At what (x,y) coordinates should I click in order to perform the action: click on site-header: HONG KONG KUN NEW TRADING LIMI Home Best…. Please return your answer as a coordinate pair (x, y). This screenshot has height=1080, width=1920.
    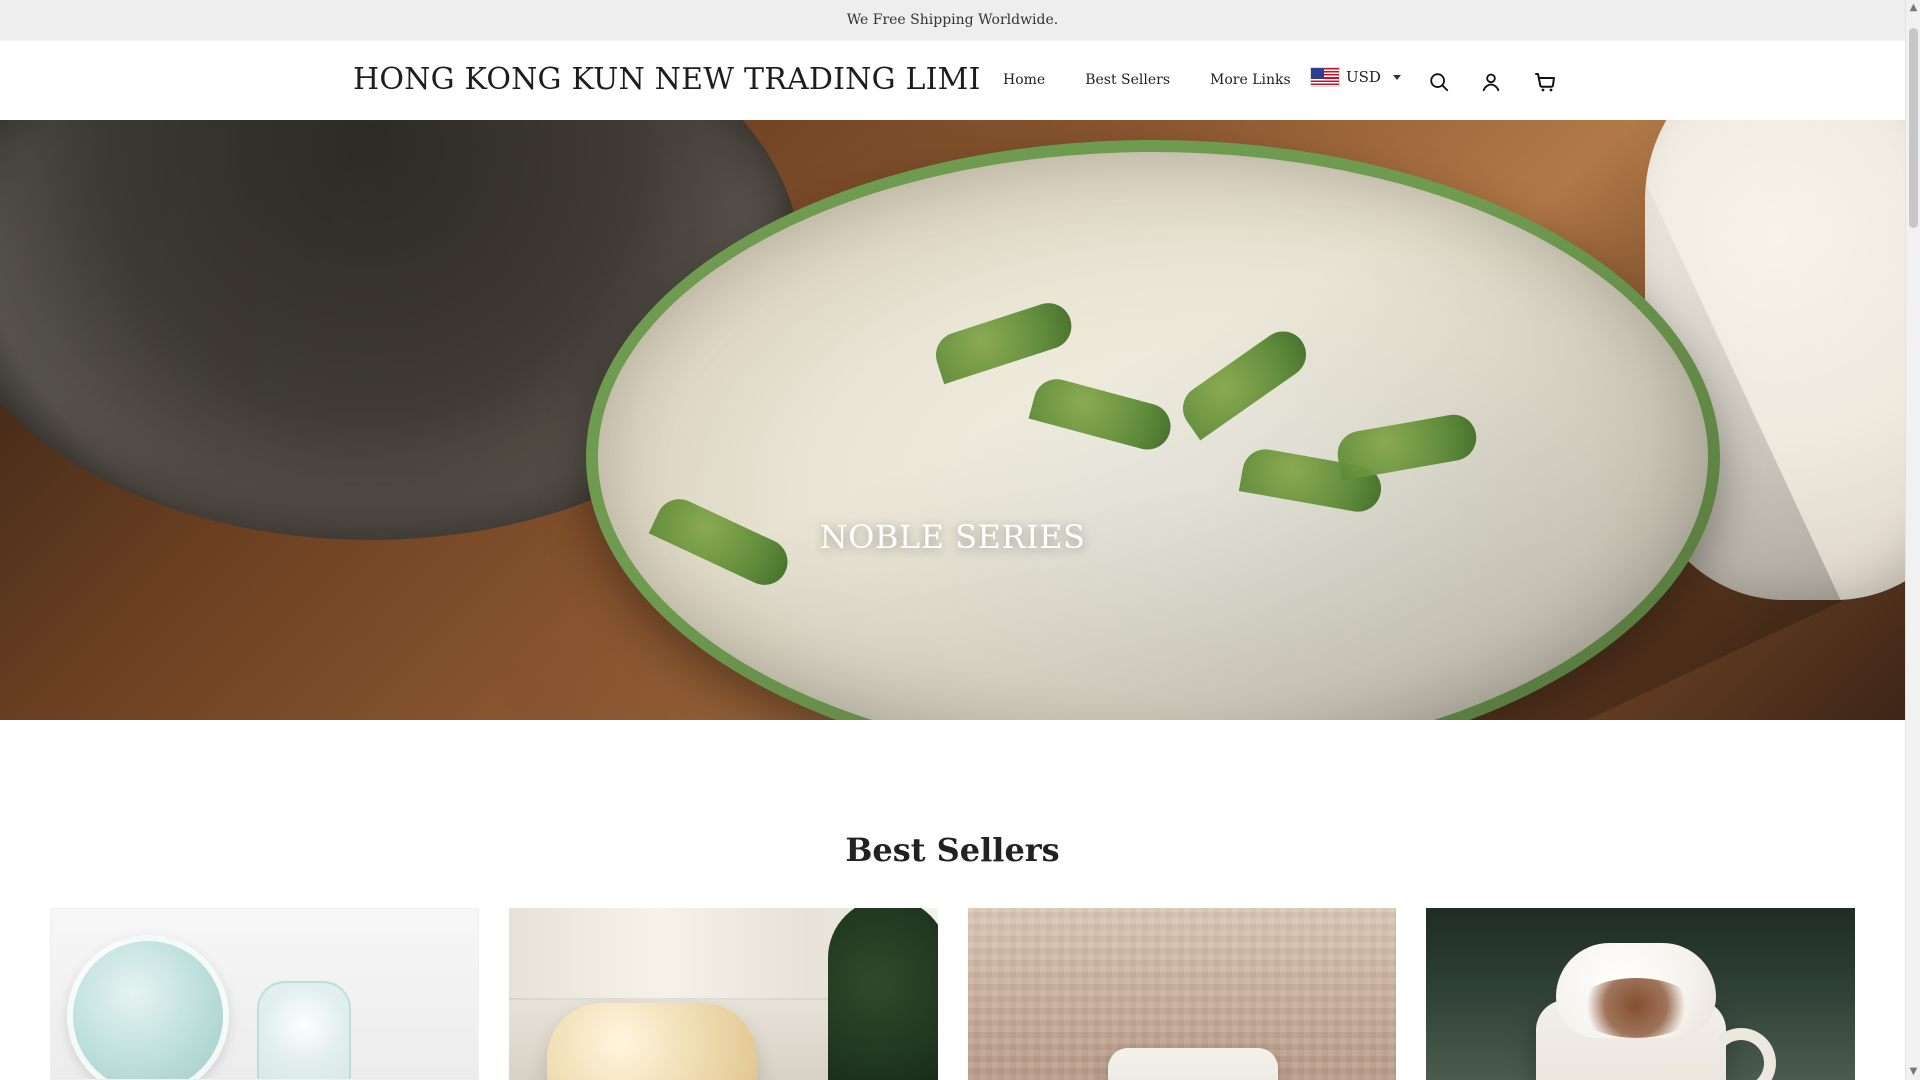
    Looking at the image, I should click on (952, 80).